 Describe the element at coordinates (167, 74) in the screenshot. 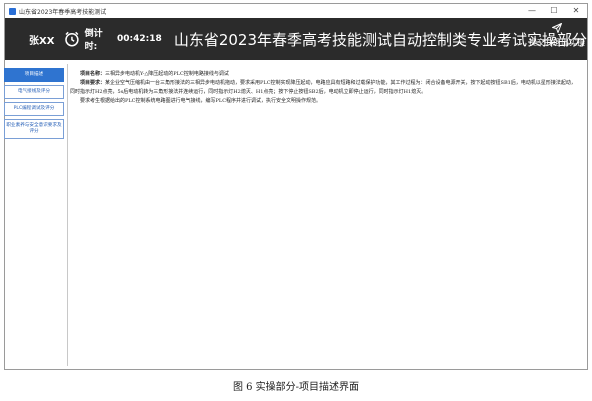

I see `project-name-value: 三相异步电动机Y-△降压起动的PLC控制电路接线与调试` at that location.